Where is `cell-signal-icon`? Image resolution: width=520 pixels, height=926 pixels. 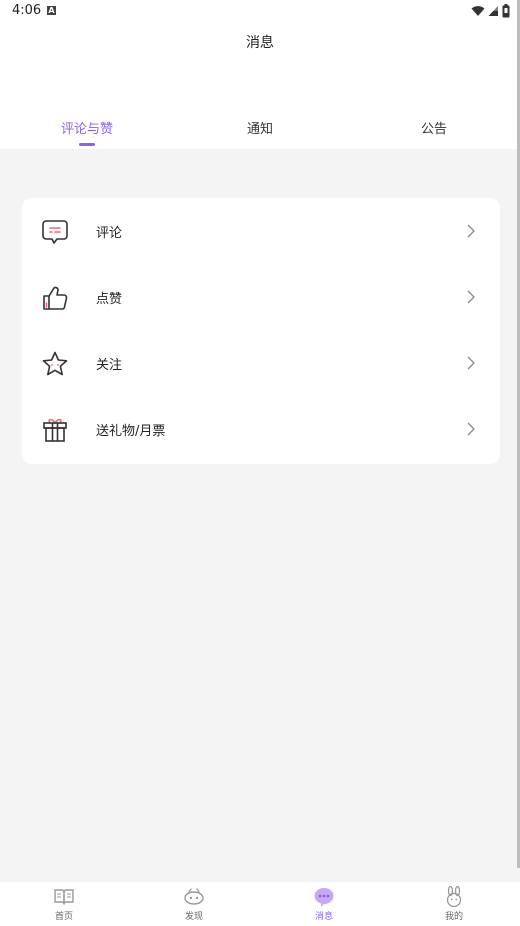
cell-signal-icon is located at coordinates (493, 11).